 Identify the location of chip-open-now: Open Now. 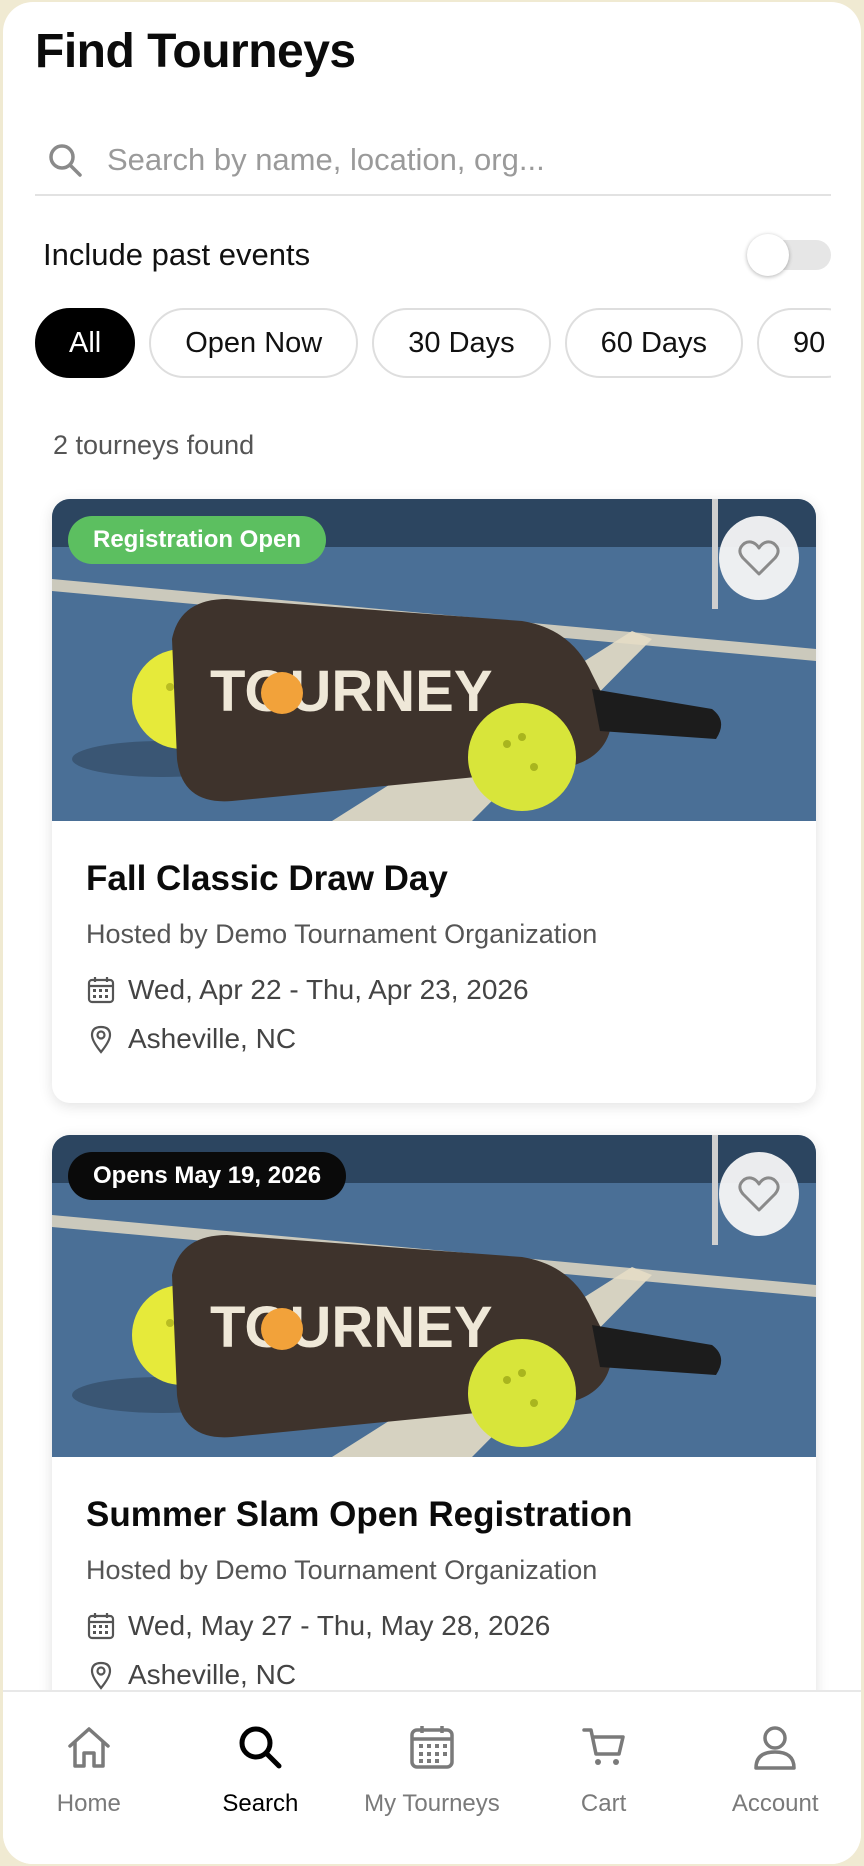
(254, 343).